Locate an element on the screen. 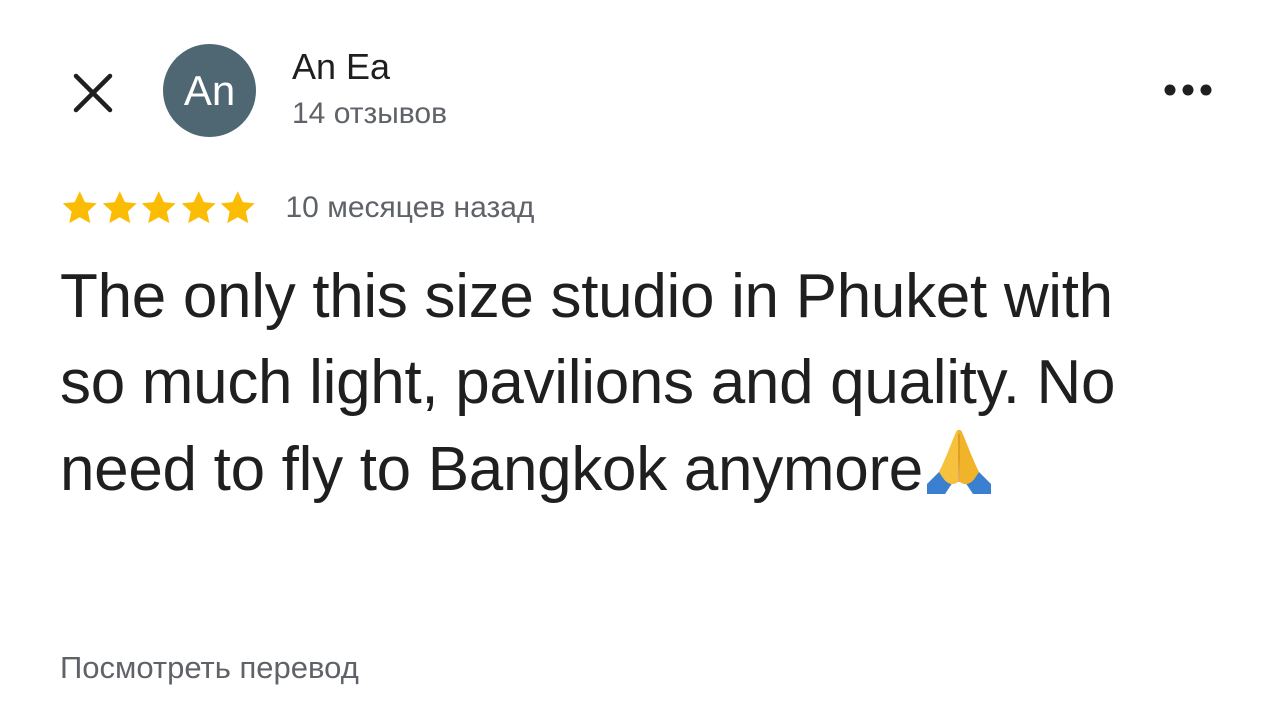 This screenshot has height=718, width=1280. author-review-count: 14 отзывов is located at coordinates (370, 113).